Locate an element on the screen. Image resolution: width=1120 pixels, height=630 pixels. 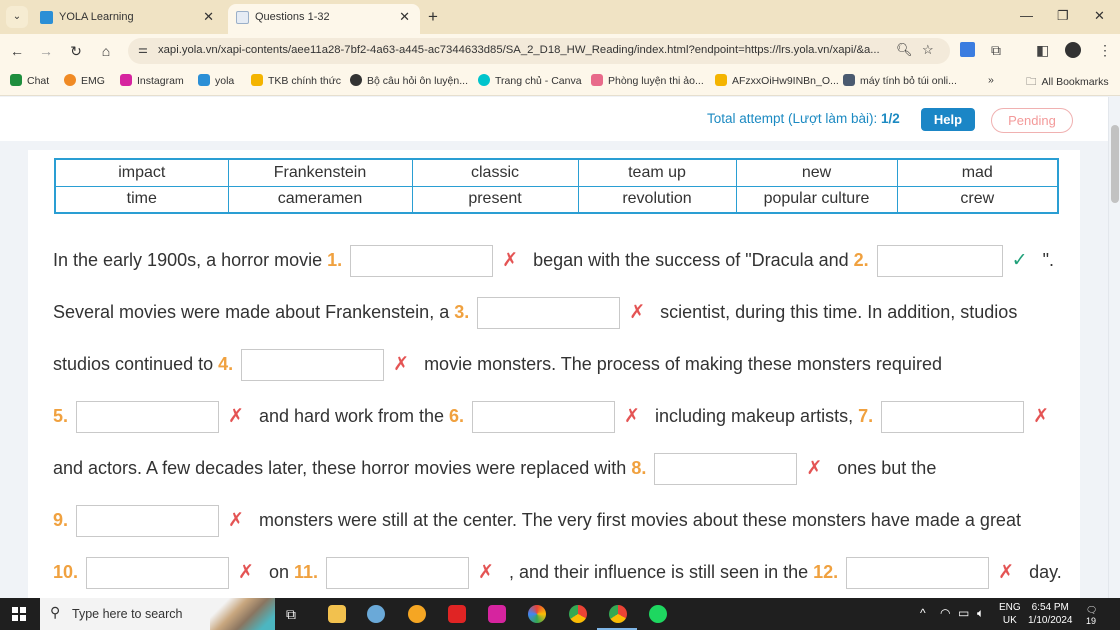
search-icon: ⚲ is located at coordinates (55, 612).